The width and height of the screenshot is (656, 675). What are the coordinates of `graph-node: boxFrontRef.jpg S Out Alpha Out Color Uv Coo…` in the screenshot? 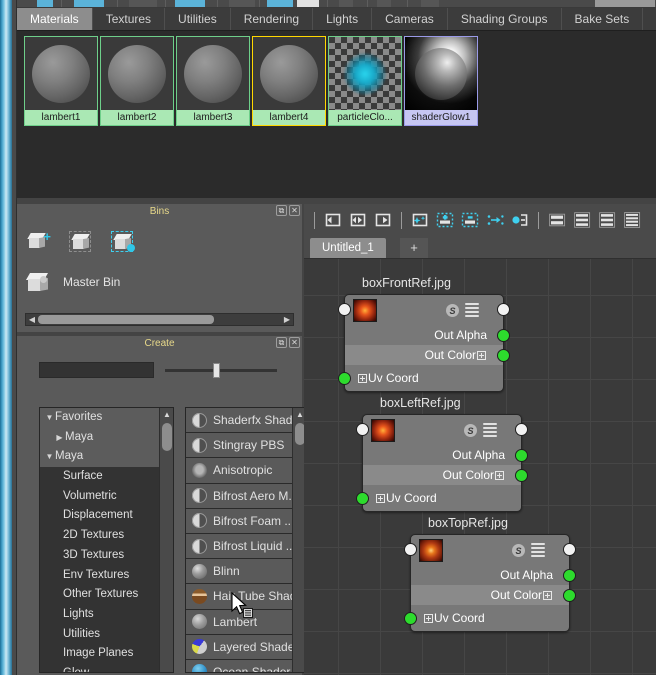 It's located at (424, 334).